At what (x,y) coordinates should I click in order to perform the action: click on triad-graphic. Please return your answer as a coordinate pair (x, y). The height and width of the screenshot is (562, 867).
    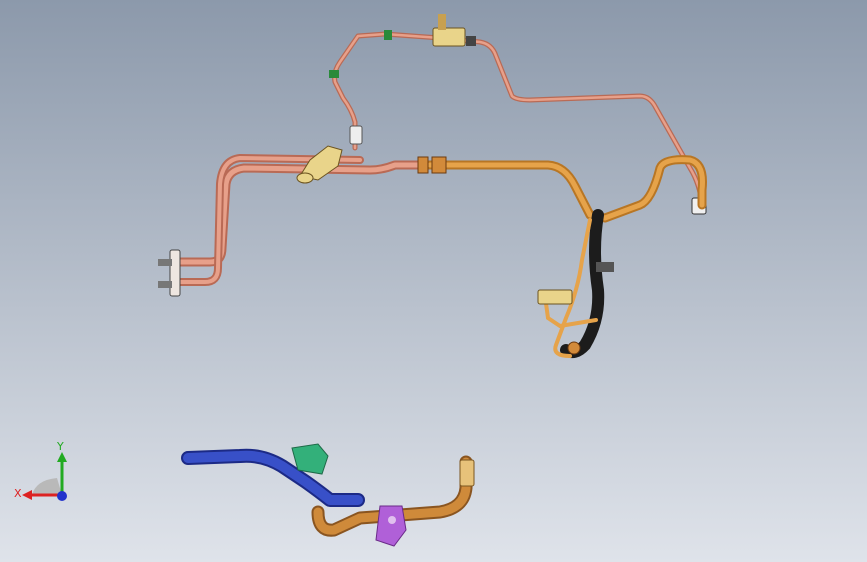
    Looking at the image, I should click on (44, 476).